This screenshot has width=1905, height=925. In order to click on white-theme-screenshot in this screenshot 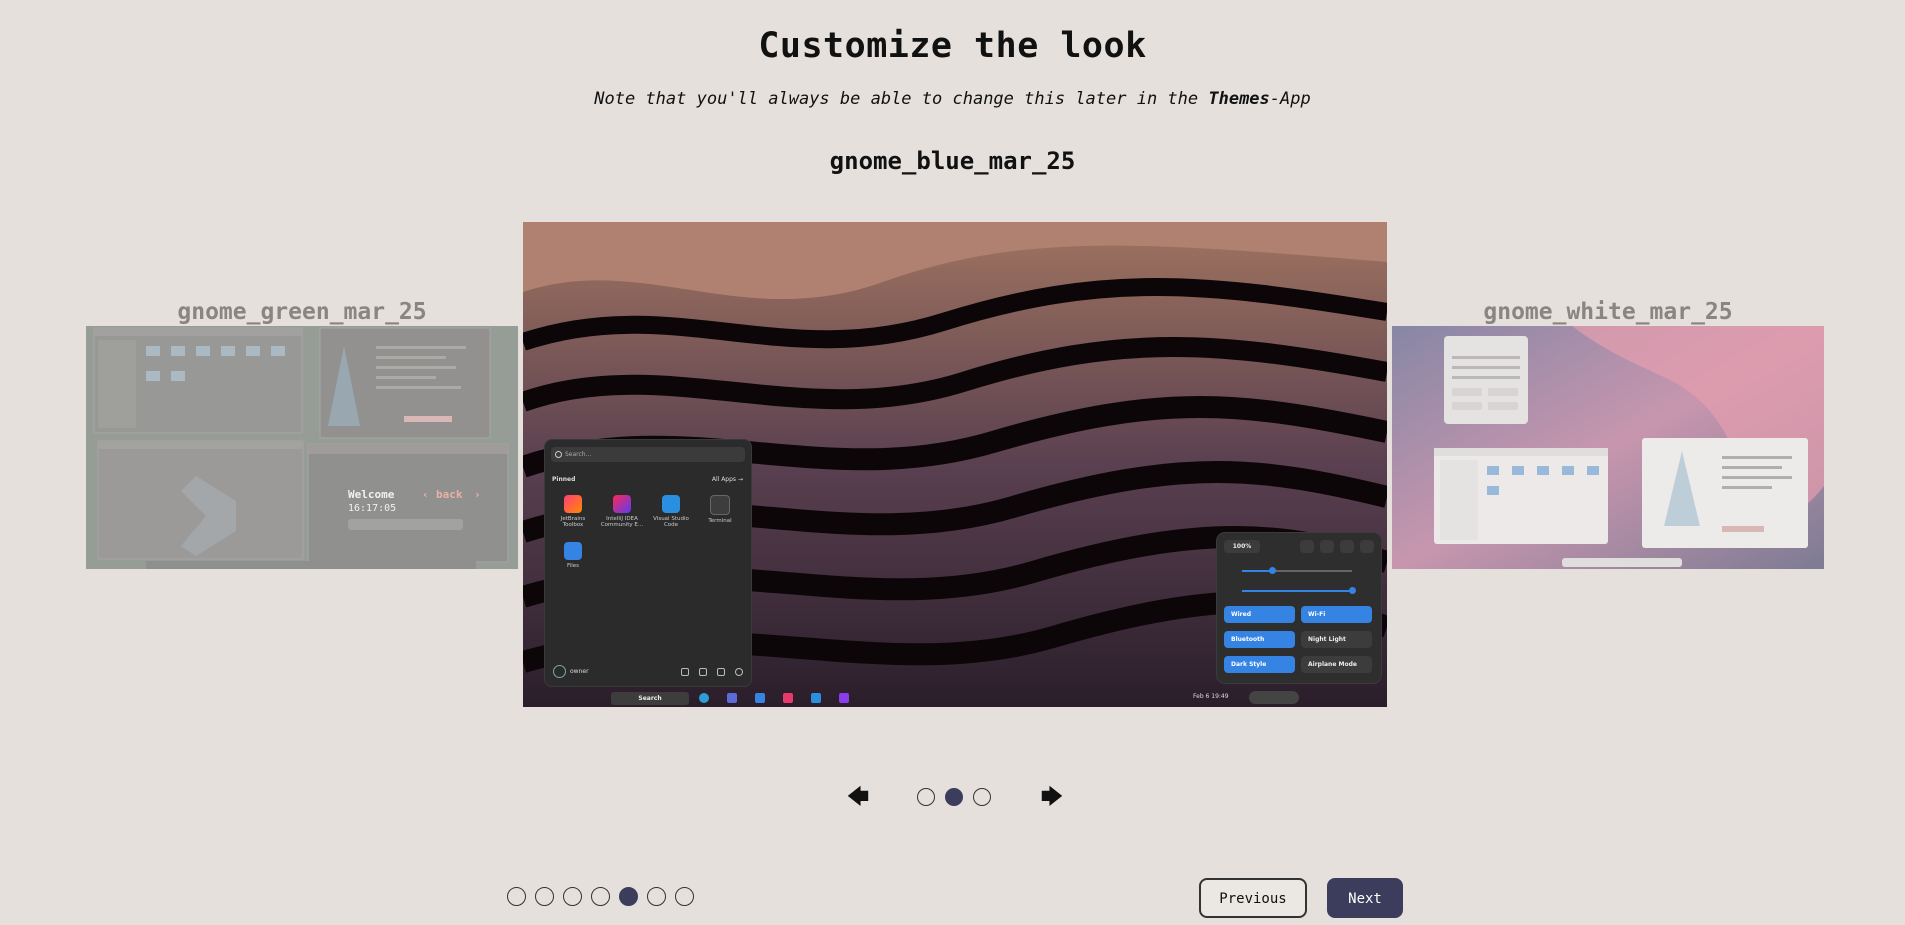, I will do `click(1608, 447)`.